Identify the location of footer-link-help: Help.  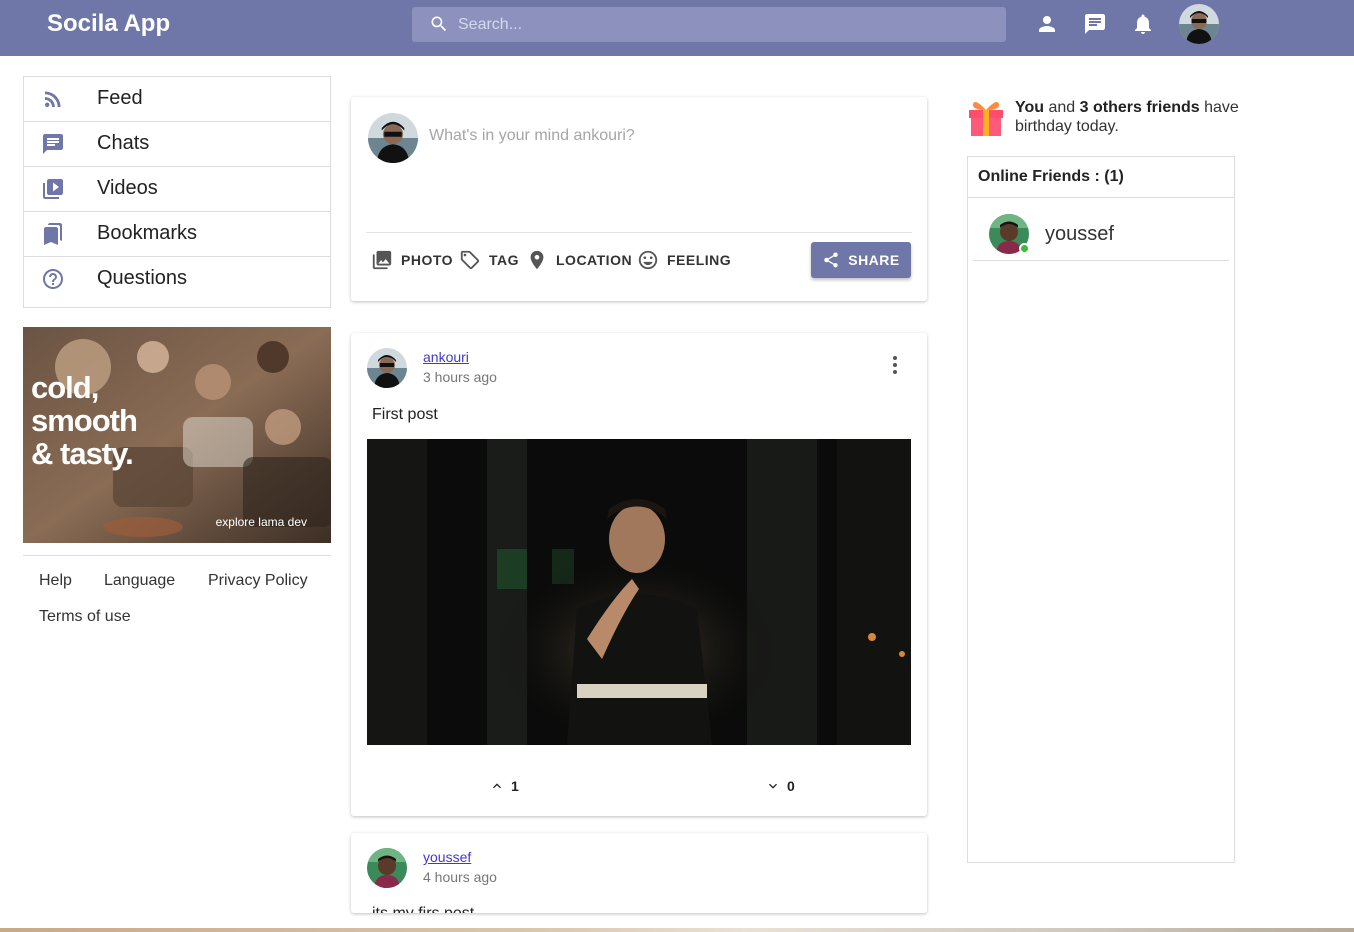
(55, 581).